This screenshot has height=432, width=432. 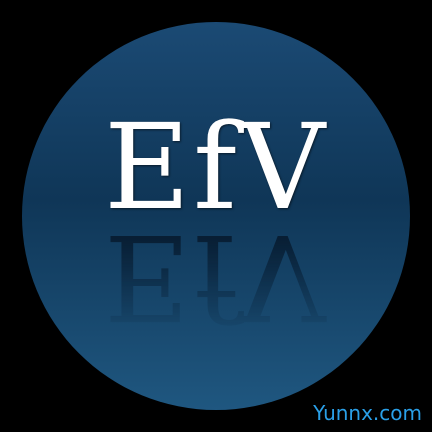 What do you see at coordinates (367, 413) in the screenshot?
I see `watermark-text: Yunnx.com` at bounding box center [367, 413].